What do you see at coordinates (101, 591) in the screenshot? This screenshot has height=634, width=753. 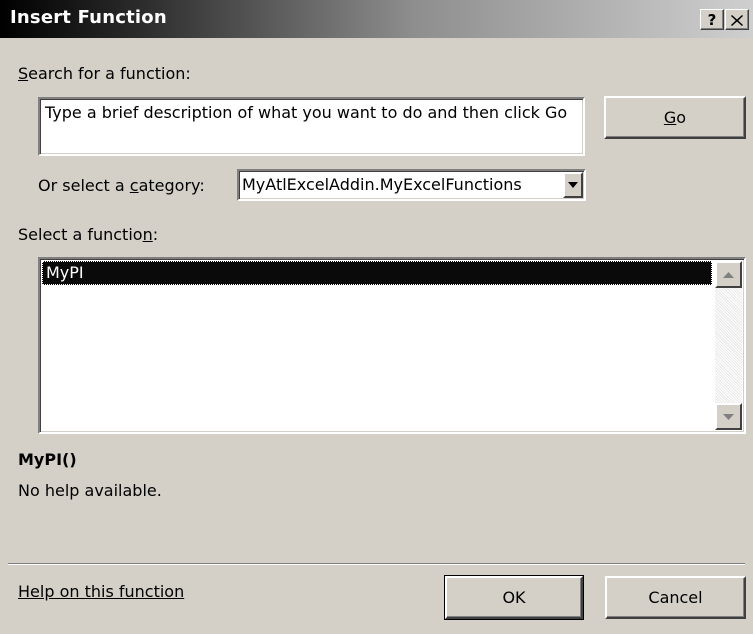 I see `help-on-function-link: Help on this function` at bounding box center [101, 591].